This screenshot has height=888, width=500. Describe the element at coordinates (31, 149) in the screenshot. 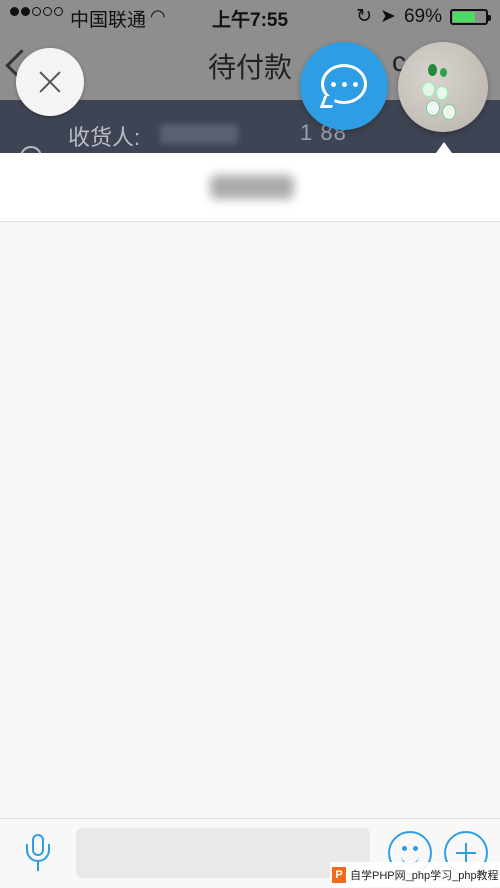

I see `location-pin-icon` at that location.